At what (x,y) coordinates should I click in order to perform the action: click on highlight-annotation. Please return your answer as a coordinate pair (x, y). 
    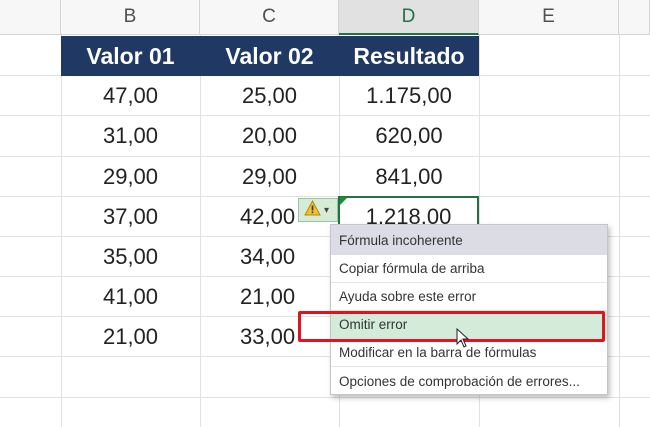
    Looking at the image, I should click on (451, 326).